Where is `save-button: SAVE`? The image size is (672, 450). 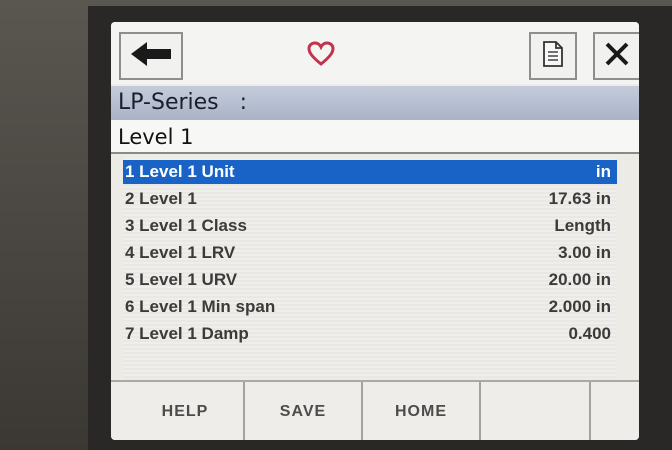 save-button: SAVE is located at coordinates (304, 411).